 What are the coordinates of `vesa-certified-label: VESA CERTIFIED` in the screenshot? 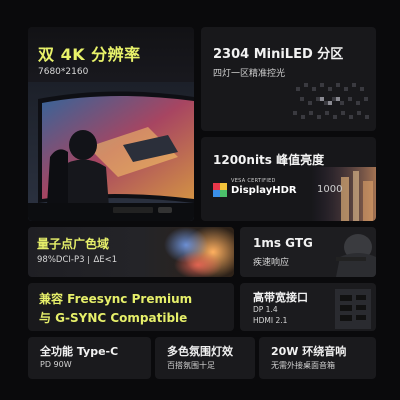 It's located at (253, 181).